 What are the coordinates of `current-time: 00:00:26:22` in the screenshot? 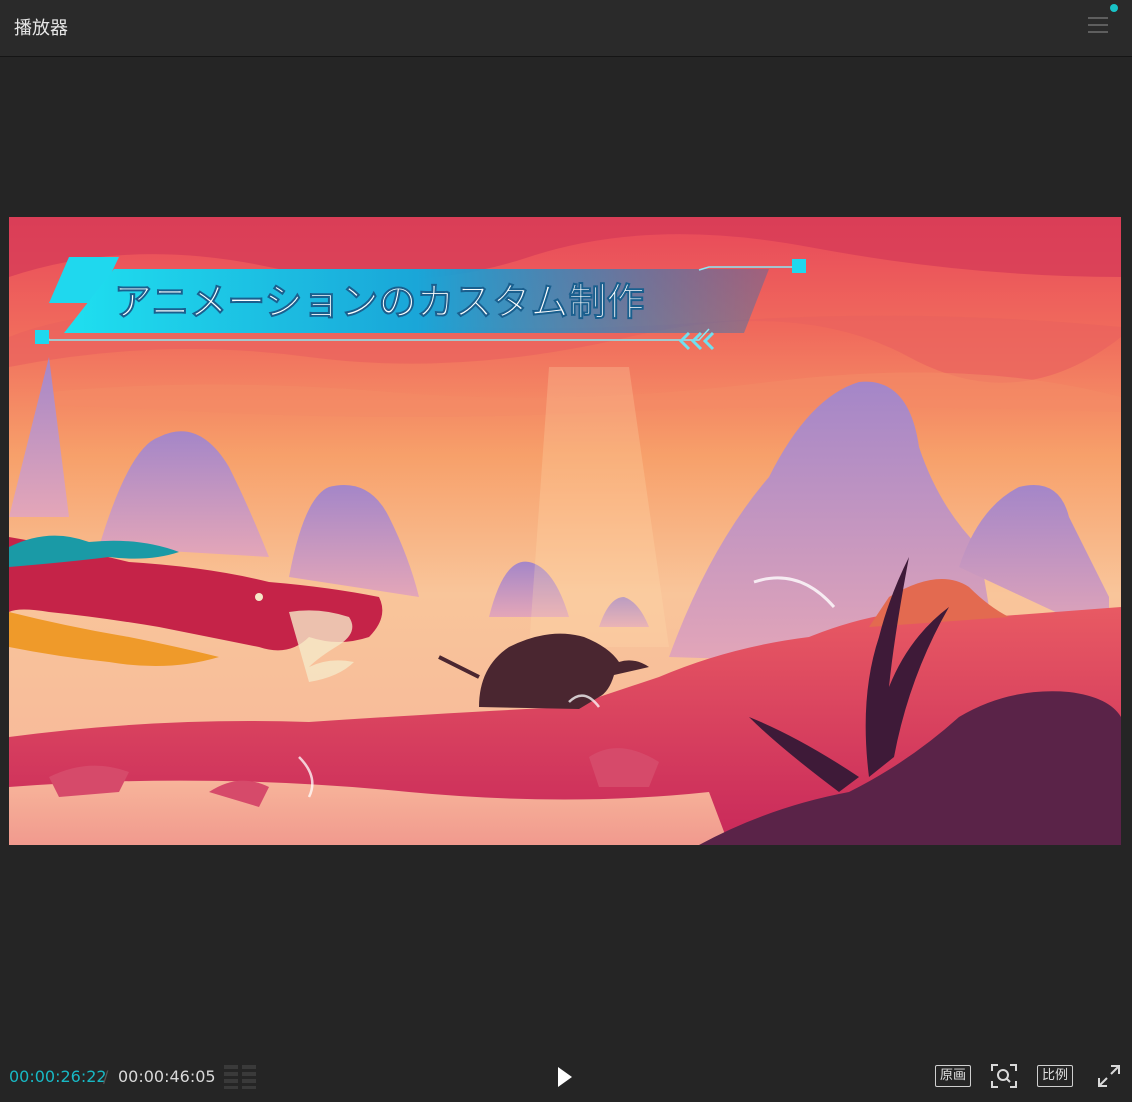 It's located at (58, 1076).